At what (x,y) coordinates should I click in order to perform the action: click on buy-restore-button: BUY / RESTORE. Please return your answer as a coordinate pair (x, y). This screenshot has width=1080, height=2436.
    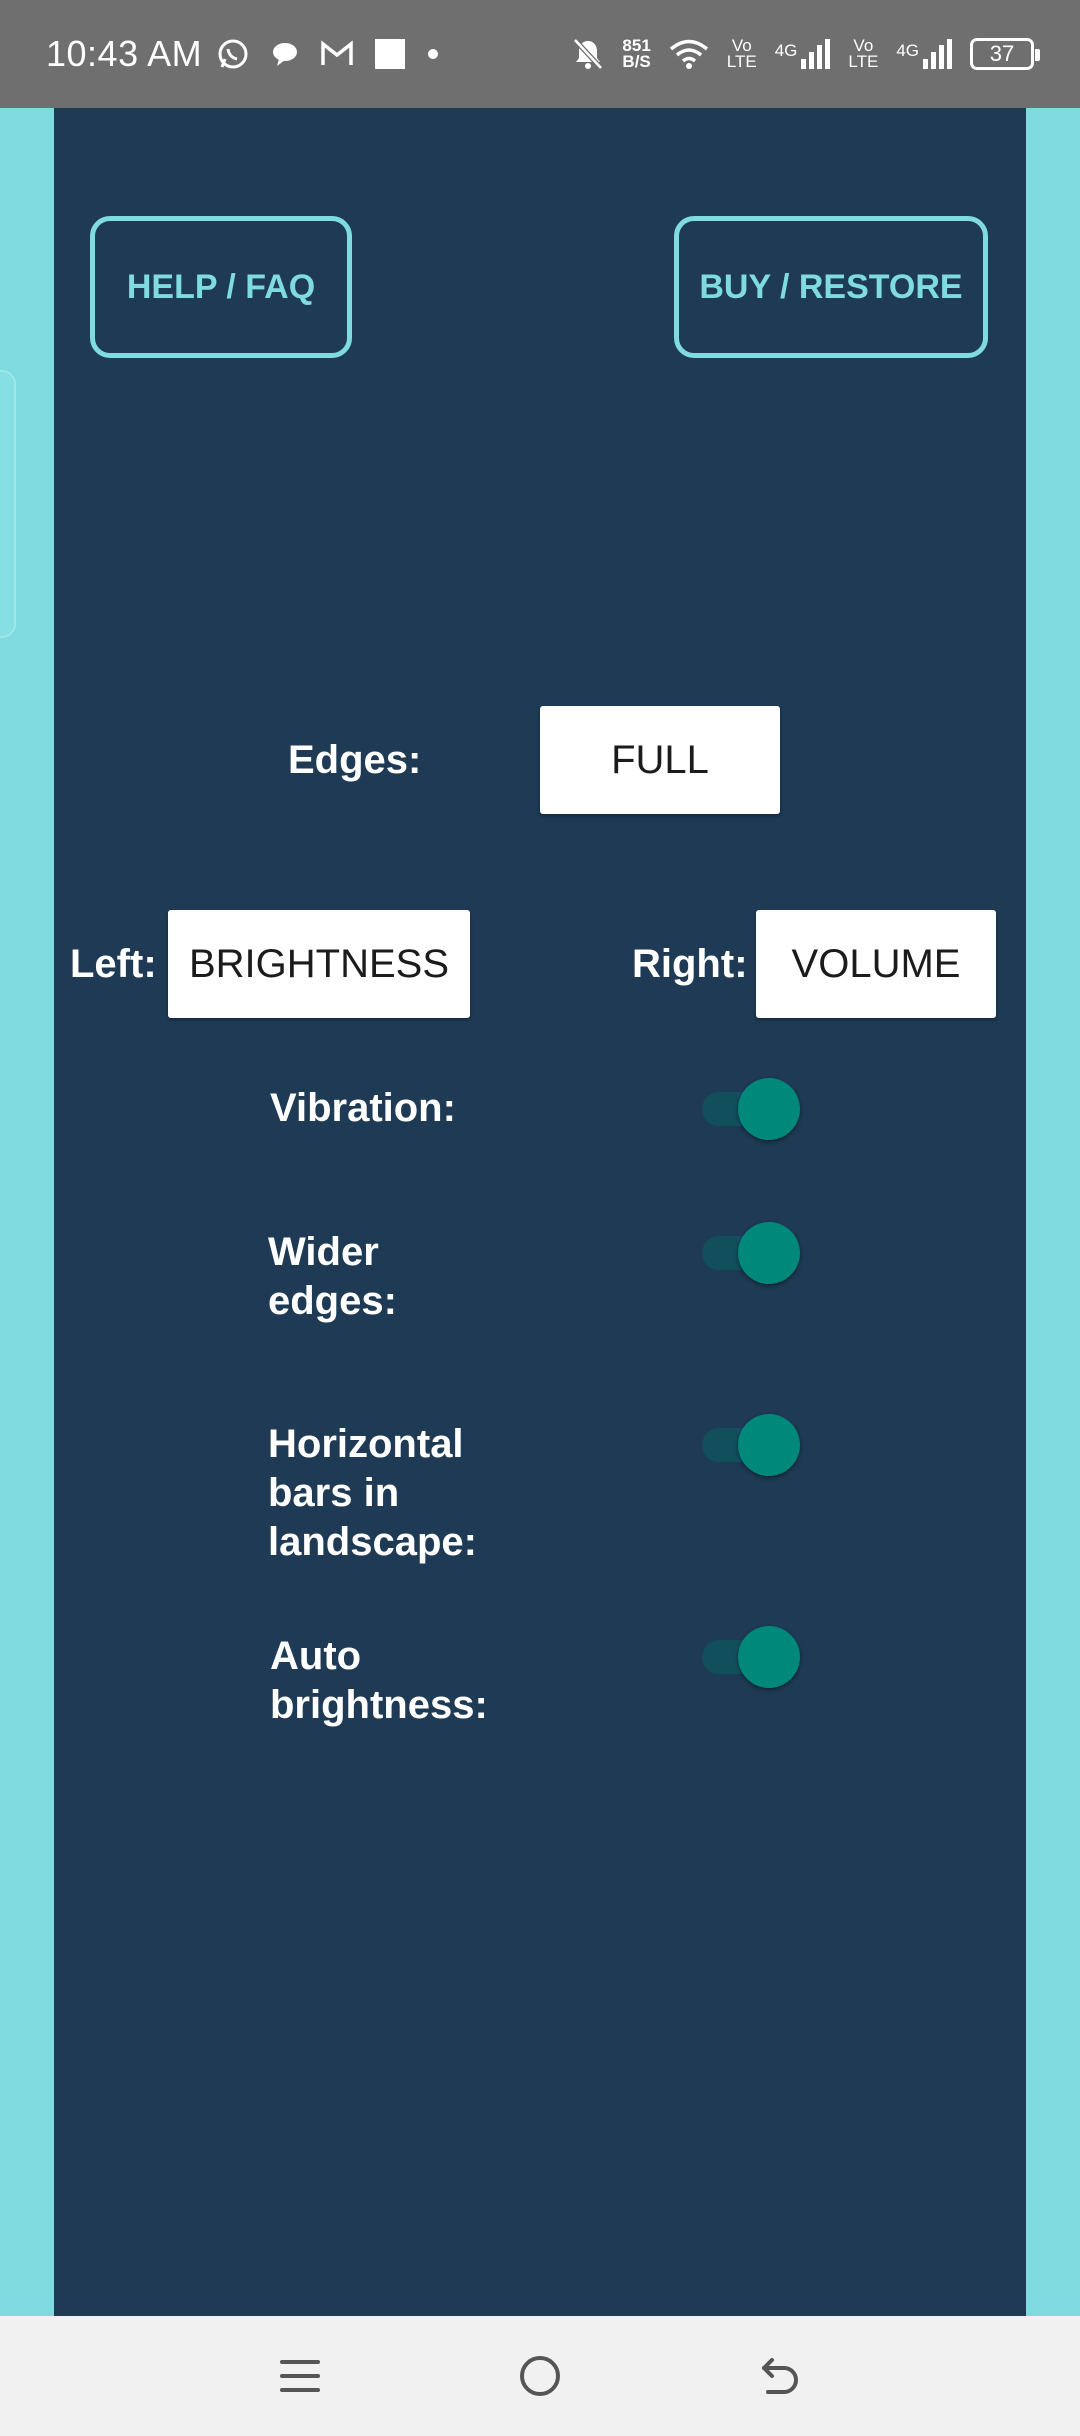
    Looking at the image, I should click on (831, 287).